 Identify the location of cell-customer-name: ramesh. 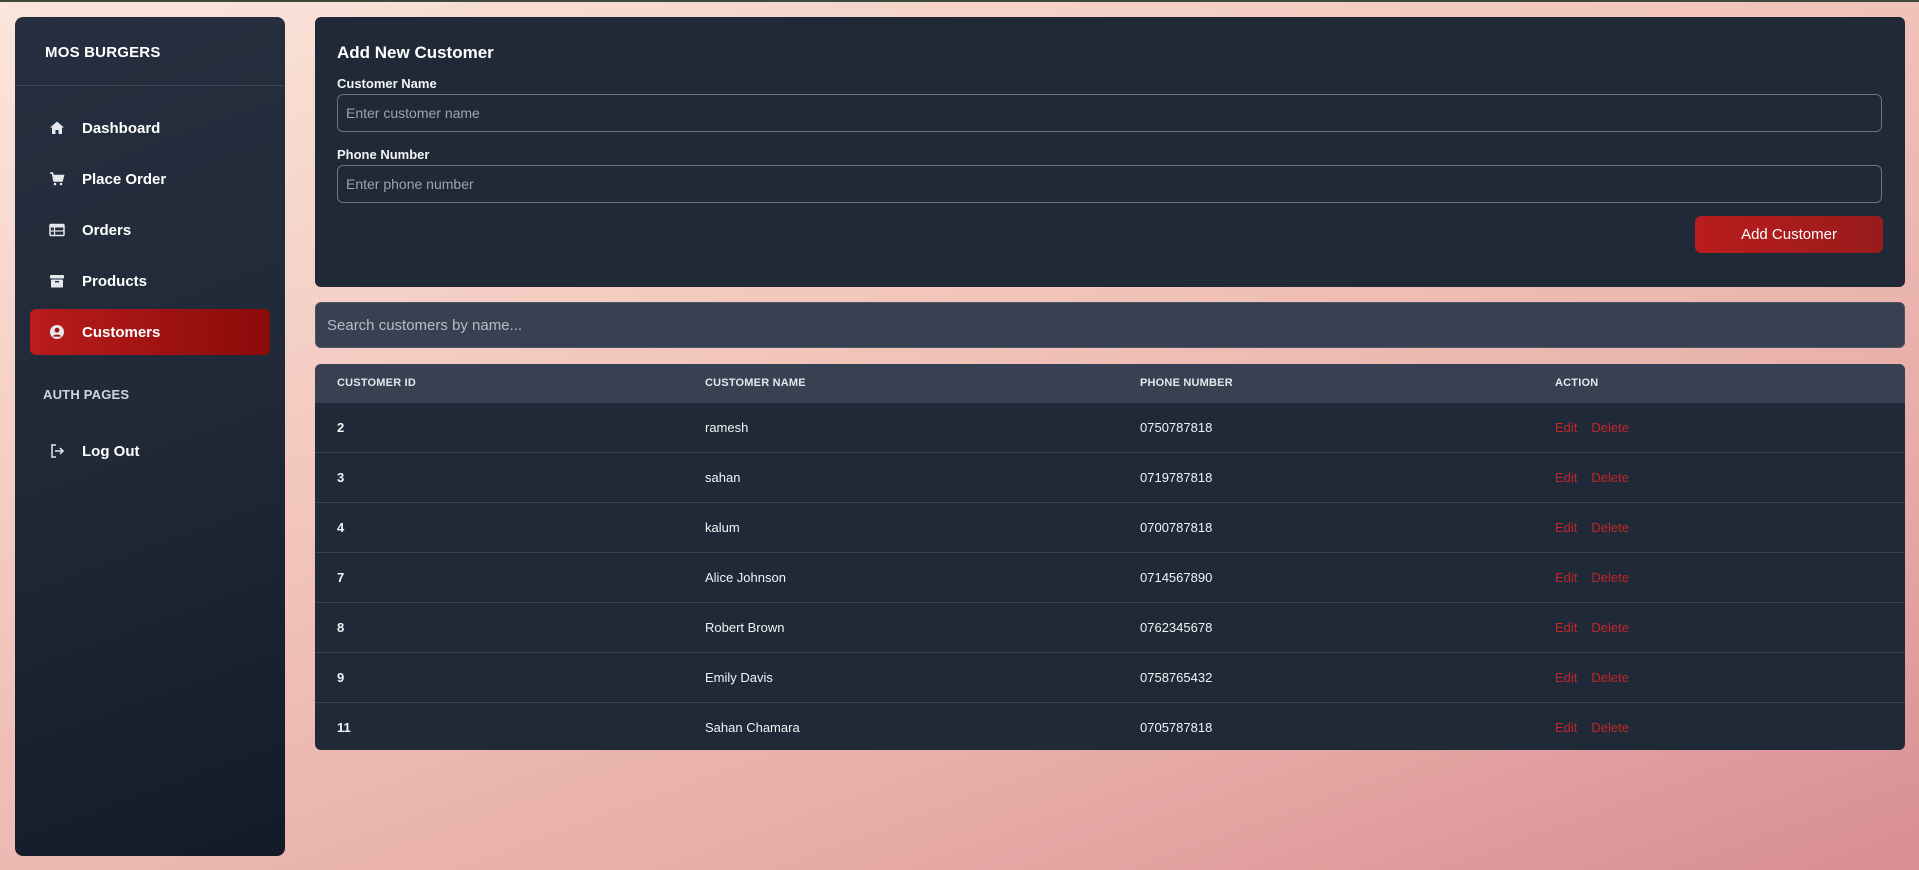
(727, 427).